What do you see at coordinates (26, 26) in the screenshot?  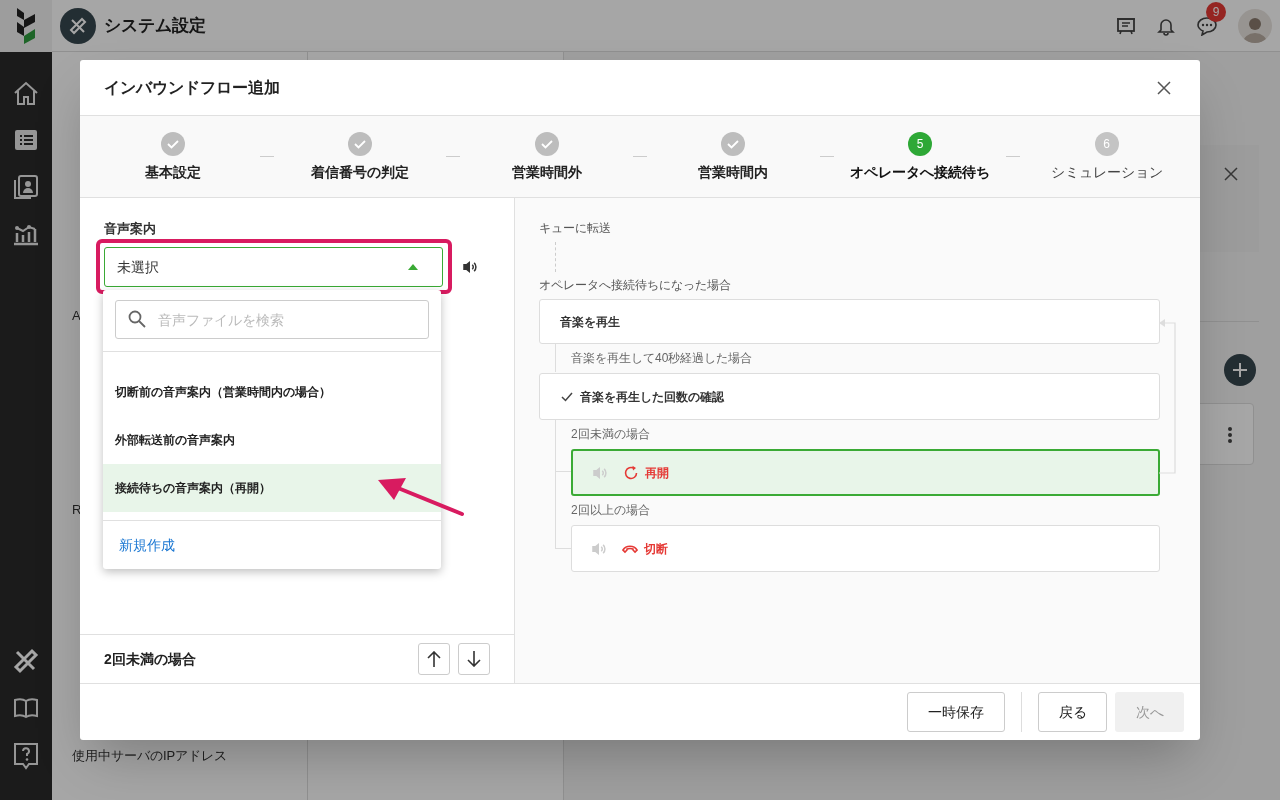 I see `logo-icon` at bounding box center [26, 26].